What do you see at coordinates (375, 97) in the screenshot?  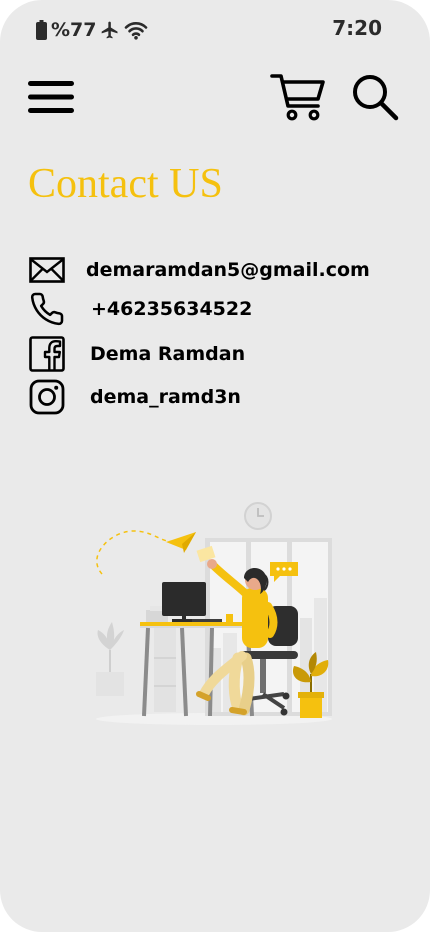 I see `search-icon` at bounding box center [375, 97].